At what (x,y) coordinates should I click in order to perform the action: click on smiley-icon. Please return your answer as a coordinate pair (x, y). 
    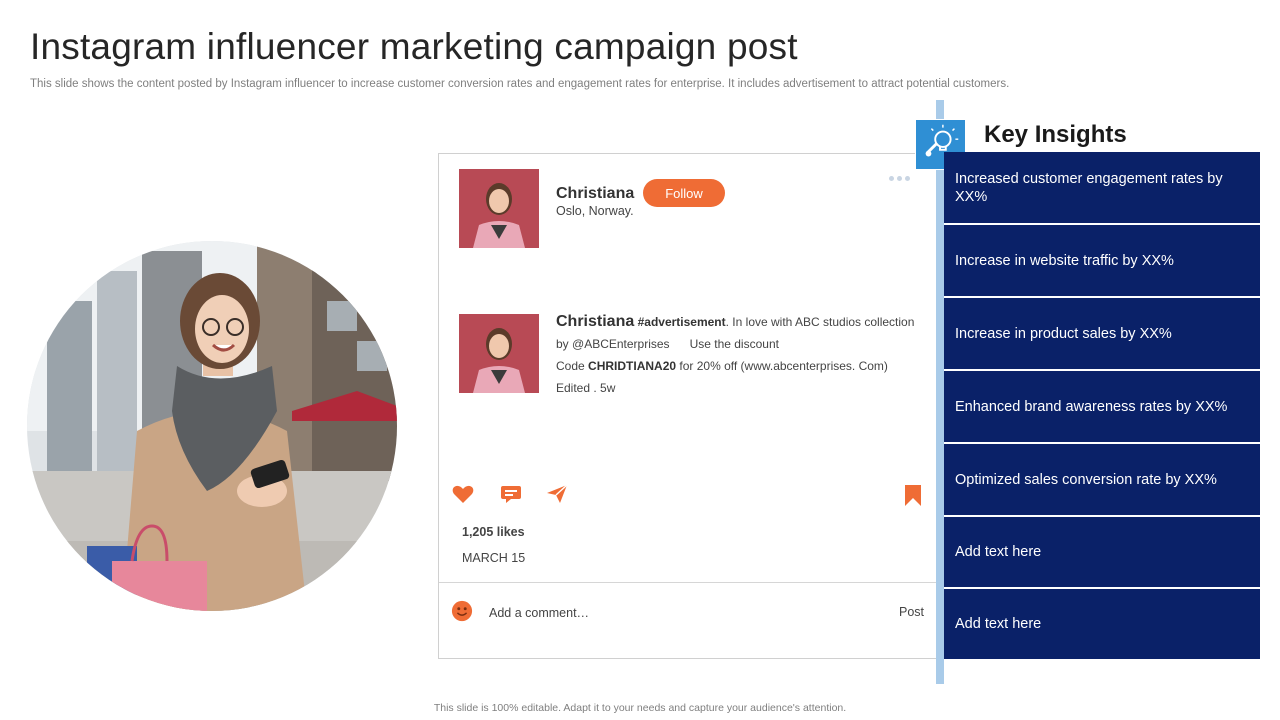
    Looking at the image, I should click on (462, 611).